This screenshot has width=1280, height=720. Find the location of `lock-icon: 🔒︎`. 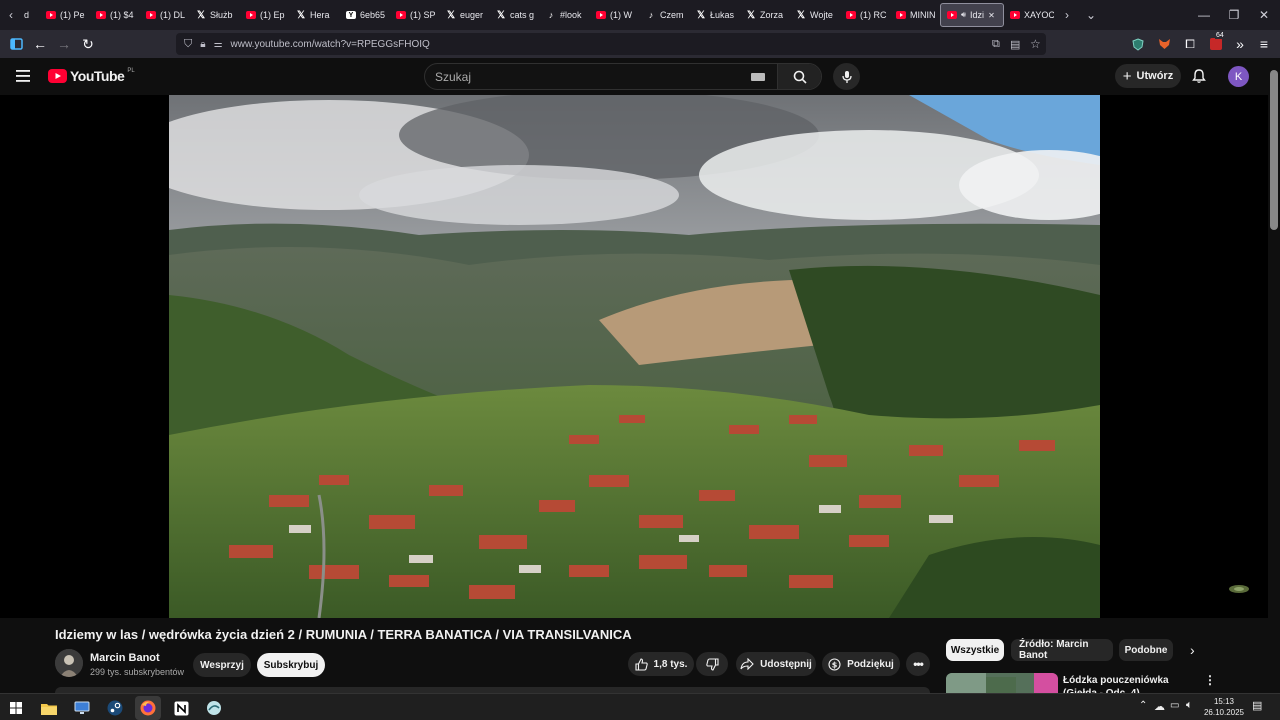

lock-icon: 🔒︎ is located at coordinates (202, 44).